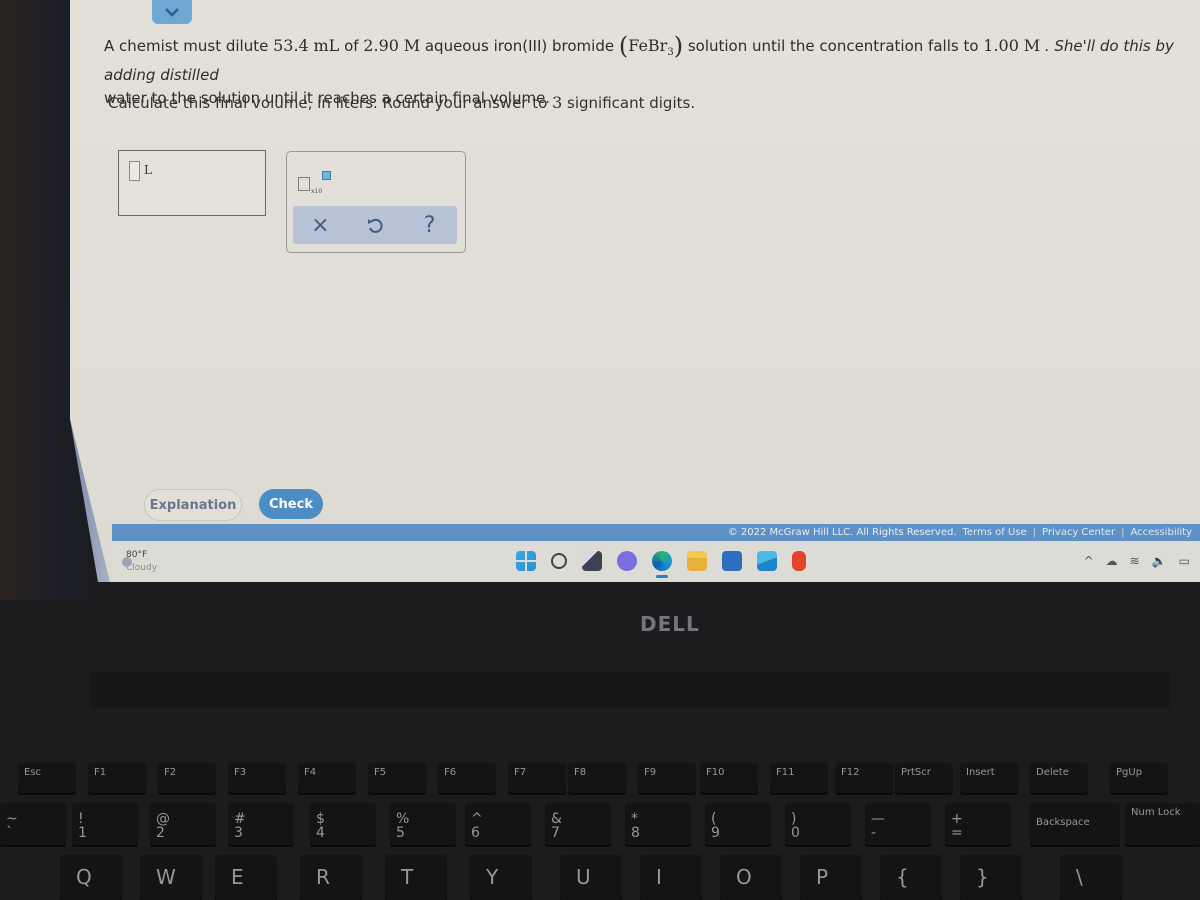  What do you see at coordinates (397, 778) in the screenshot?
I see `key-fn-5: F5` at bounding box center [397, 778].